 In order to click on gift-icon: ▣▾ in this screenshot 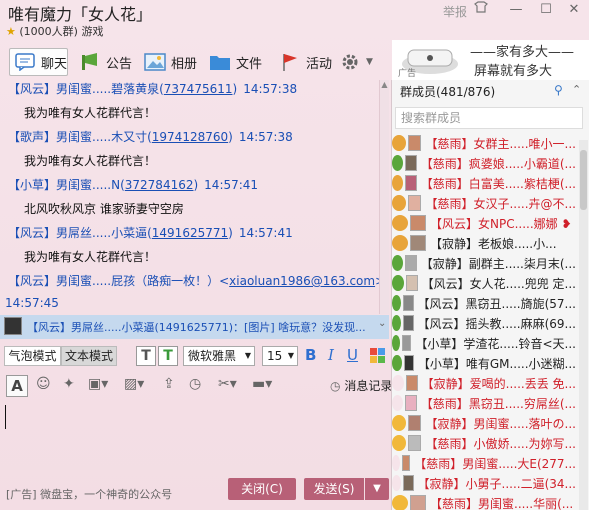, I will do `click(98, 384)`.